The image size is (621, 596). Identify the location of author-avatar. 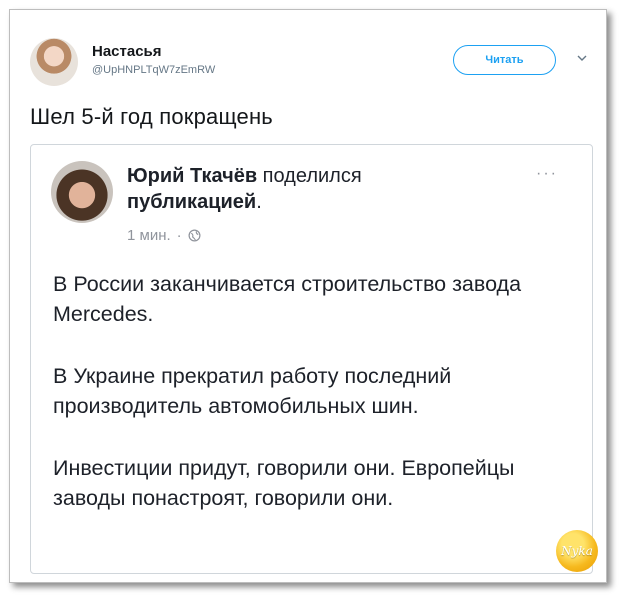
(54, 62).